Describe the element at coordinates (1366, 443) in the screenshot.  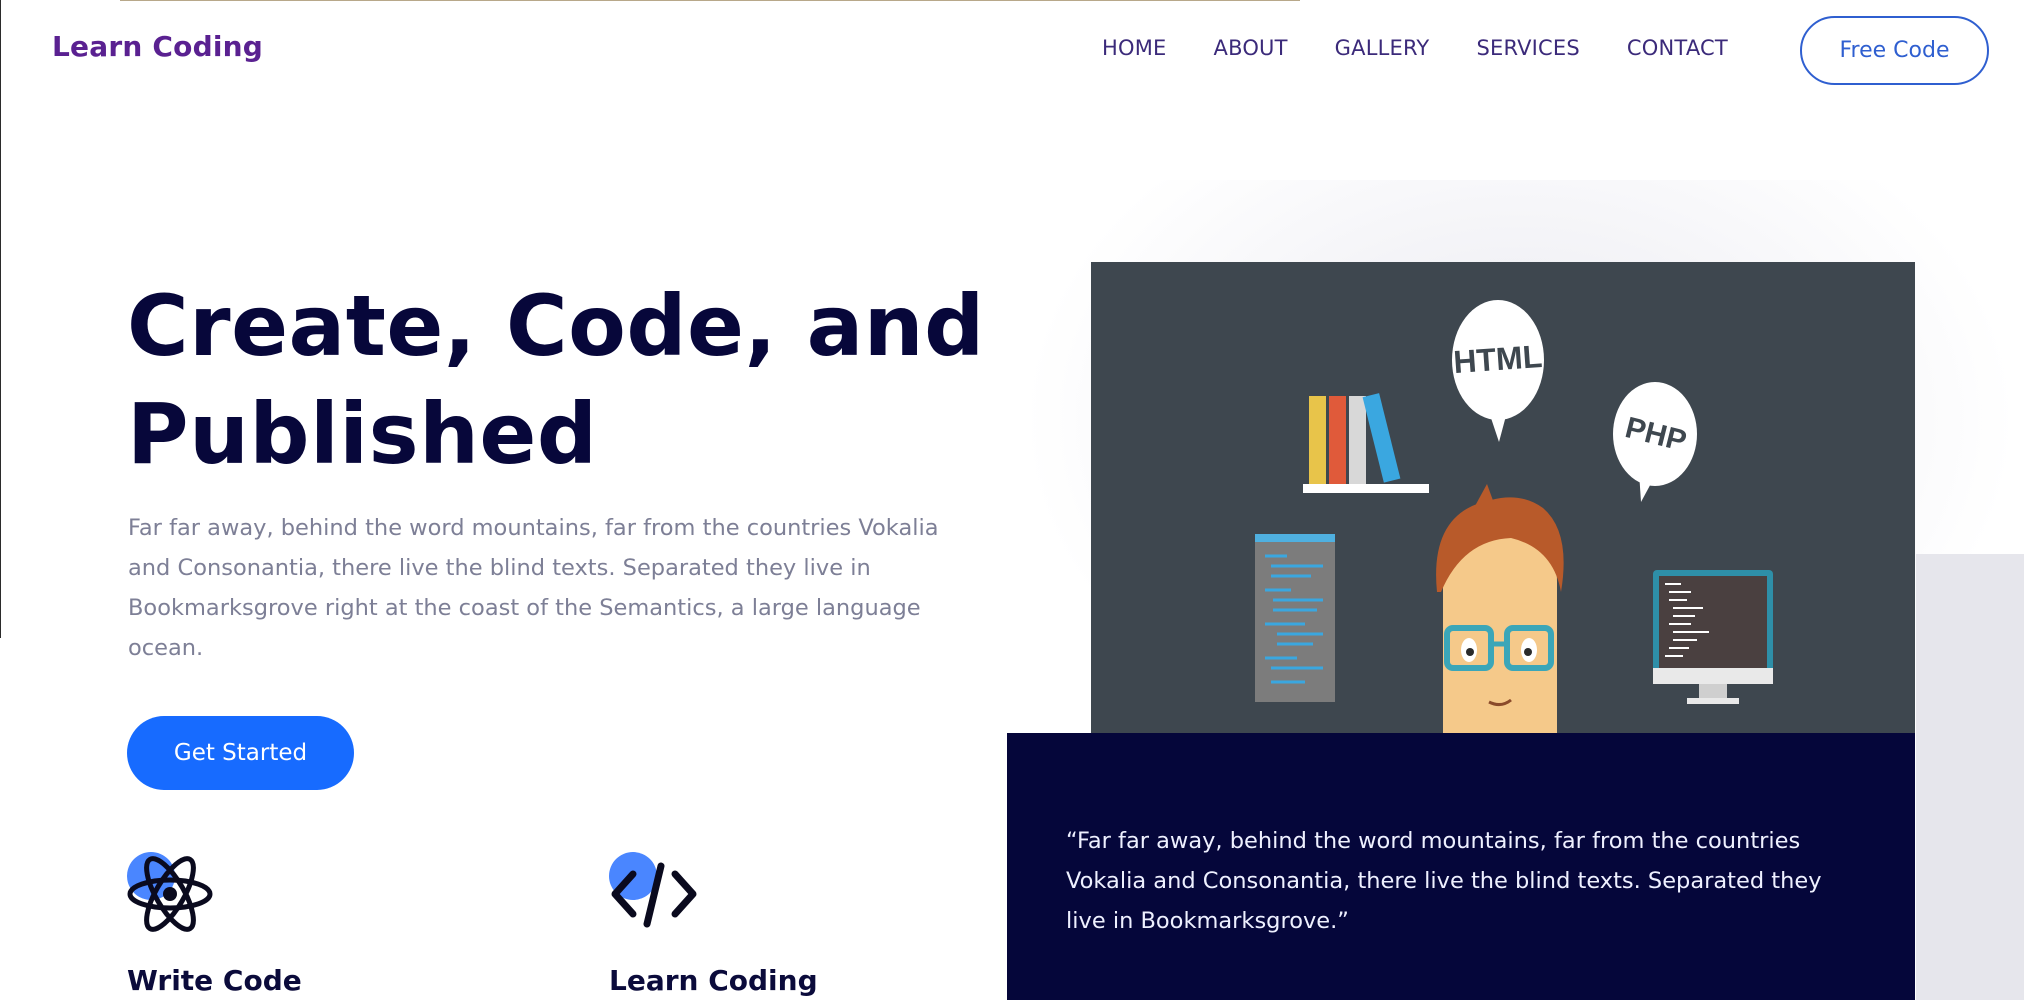
I see `books-shelf` at that location.